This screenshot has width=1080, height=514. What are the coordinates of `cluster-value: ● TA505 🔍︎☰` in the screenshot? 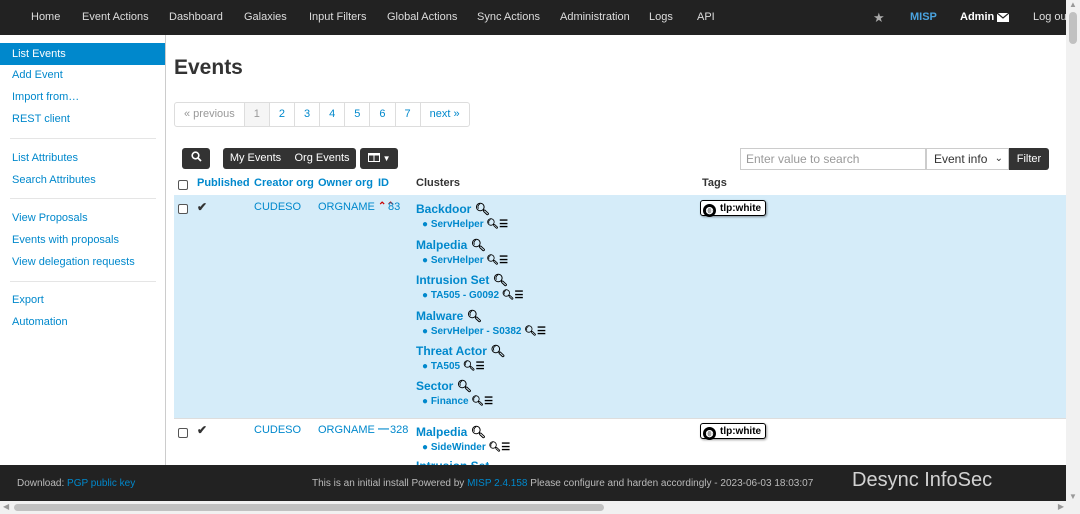 It's located at (453, 366).